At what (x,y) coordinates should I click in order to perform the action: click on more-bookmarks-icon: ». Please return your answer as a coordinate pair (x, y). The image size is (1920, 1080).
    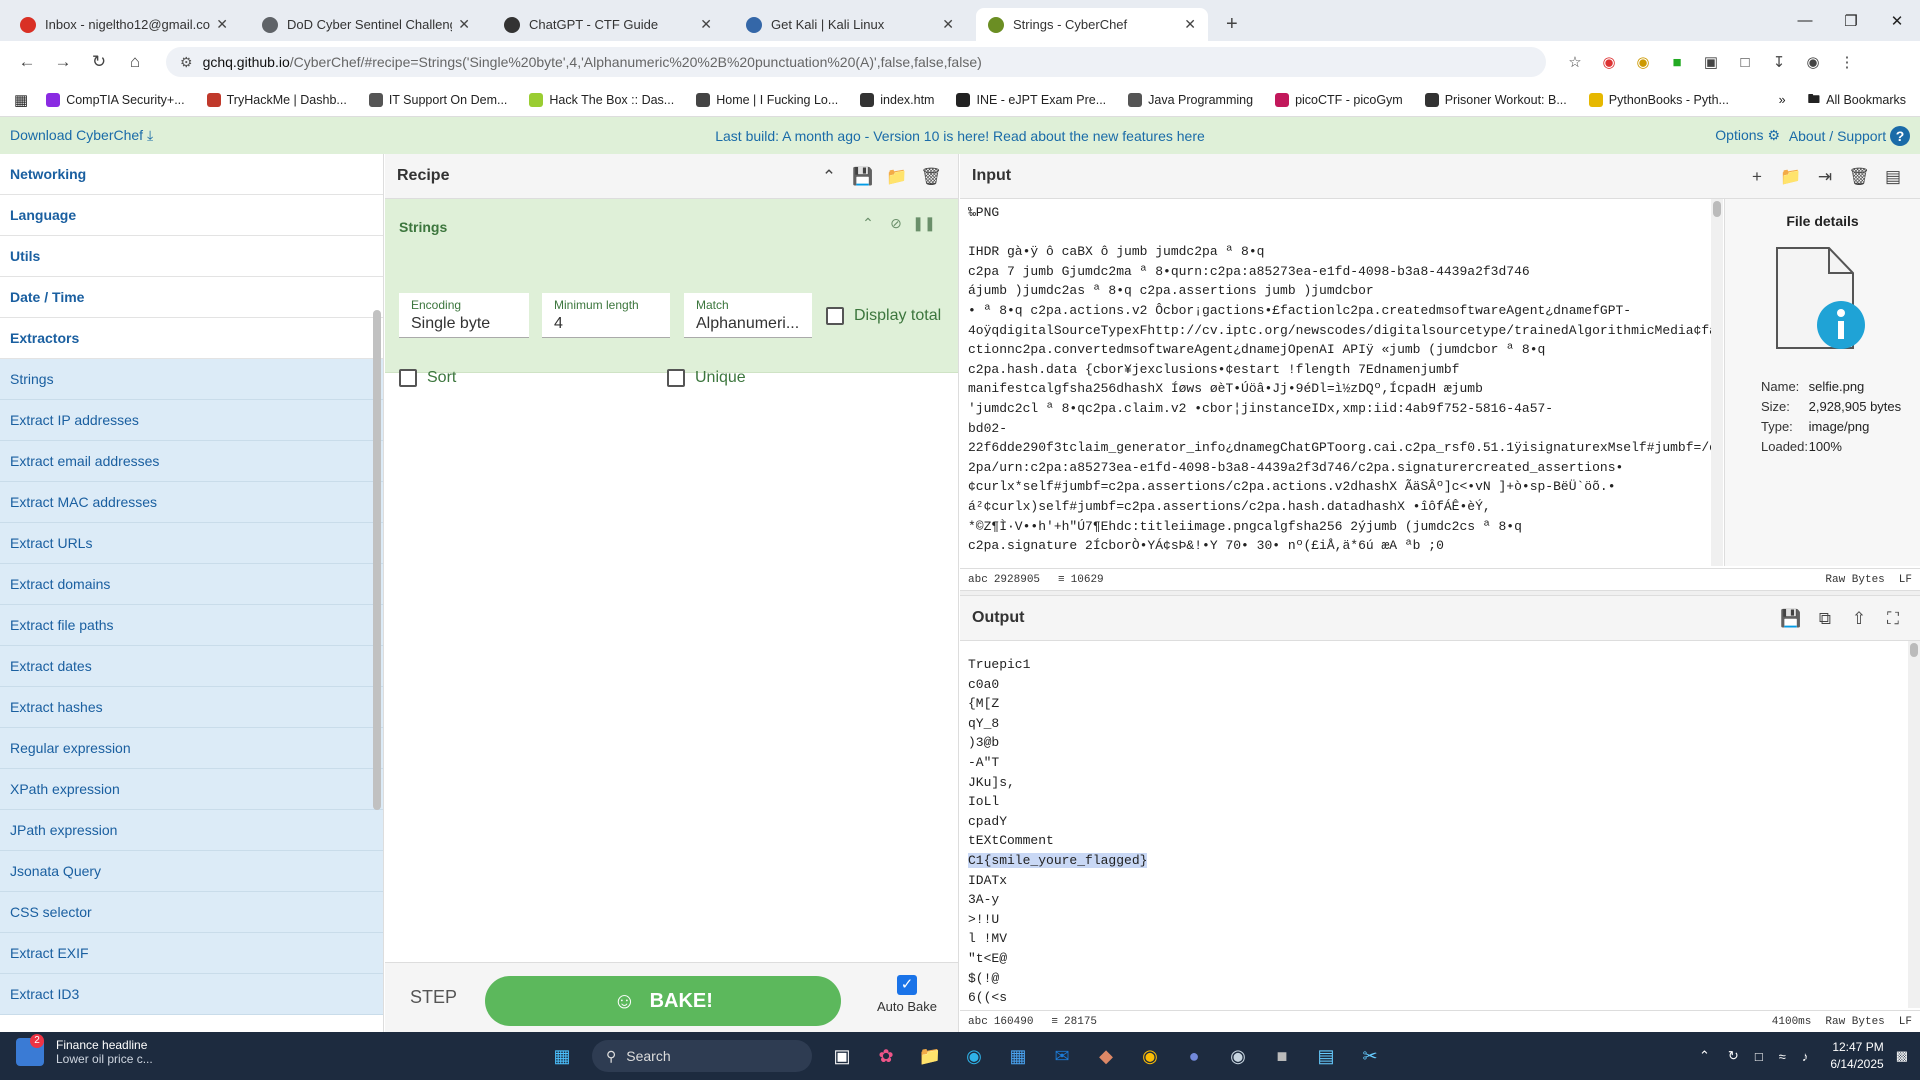
    Looking at the image, I should click on (1782, 100).